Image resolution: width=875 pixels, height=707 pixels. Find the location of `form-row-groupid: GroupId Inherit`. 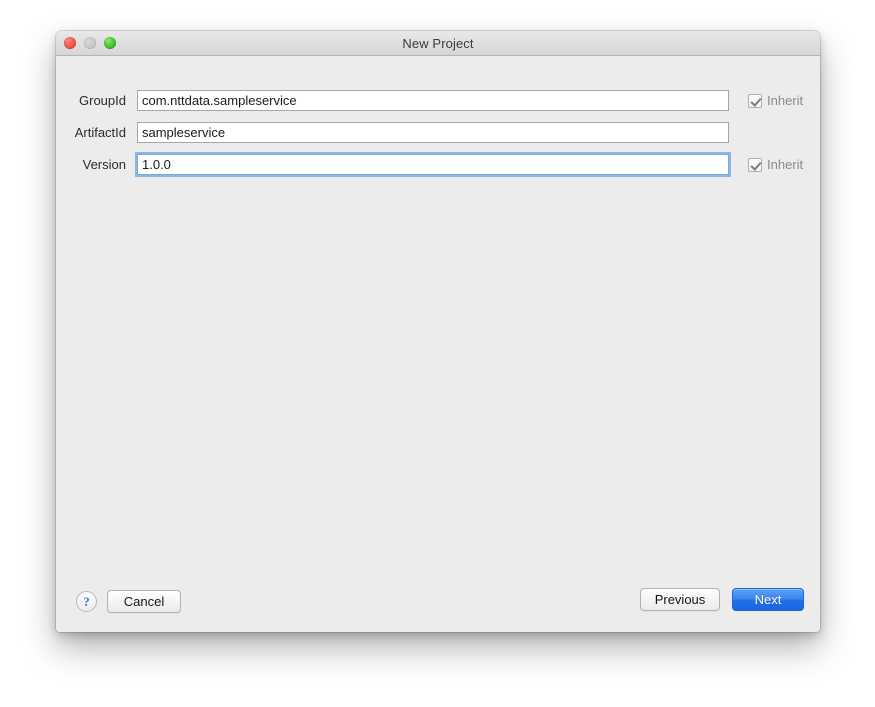

form-row-groupid: GroupId Inherit is located at coordinates (438, 100).